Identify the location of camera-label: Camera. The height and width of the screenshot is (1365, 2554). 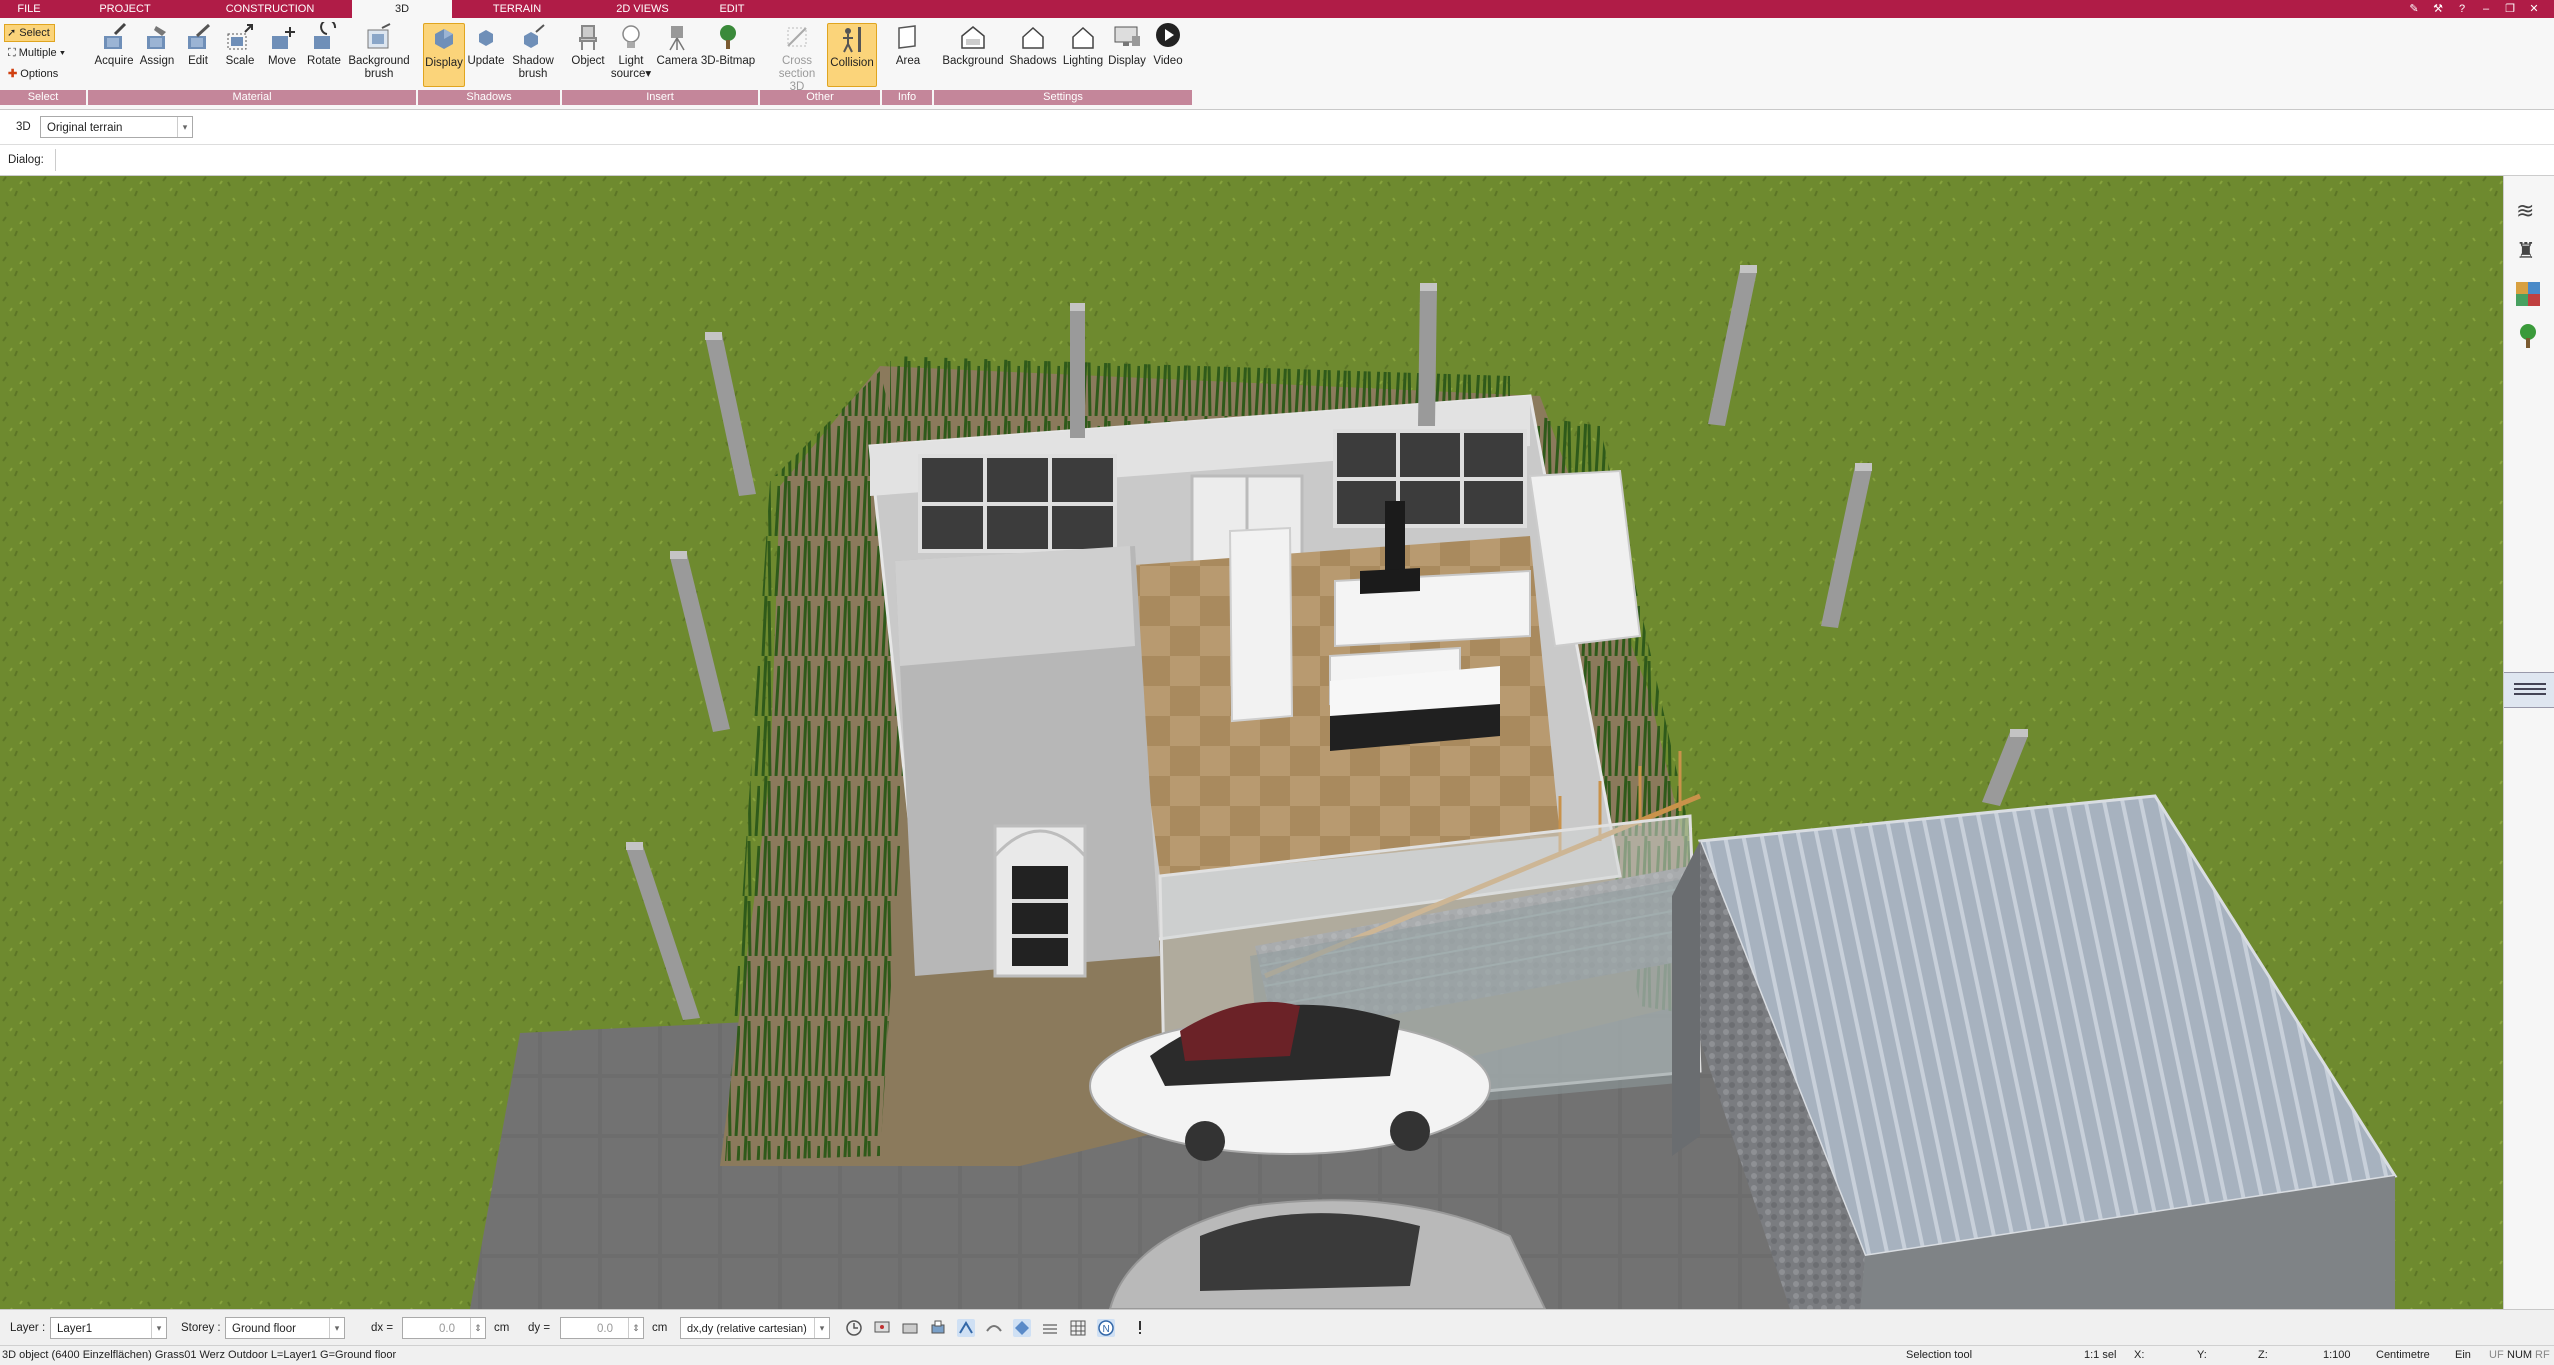
(677, 61).